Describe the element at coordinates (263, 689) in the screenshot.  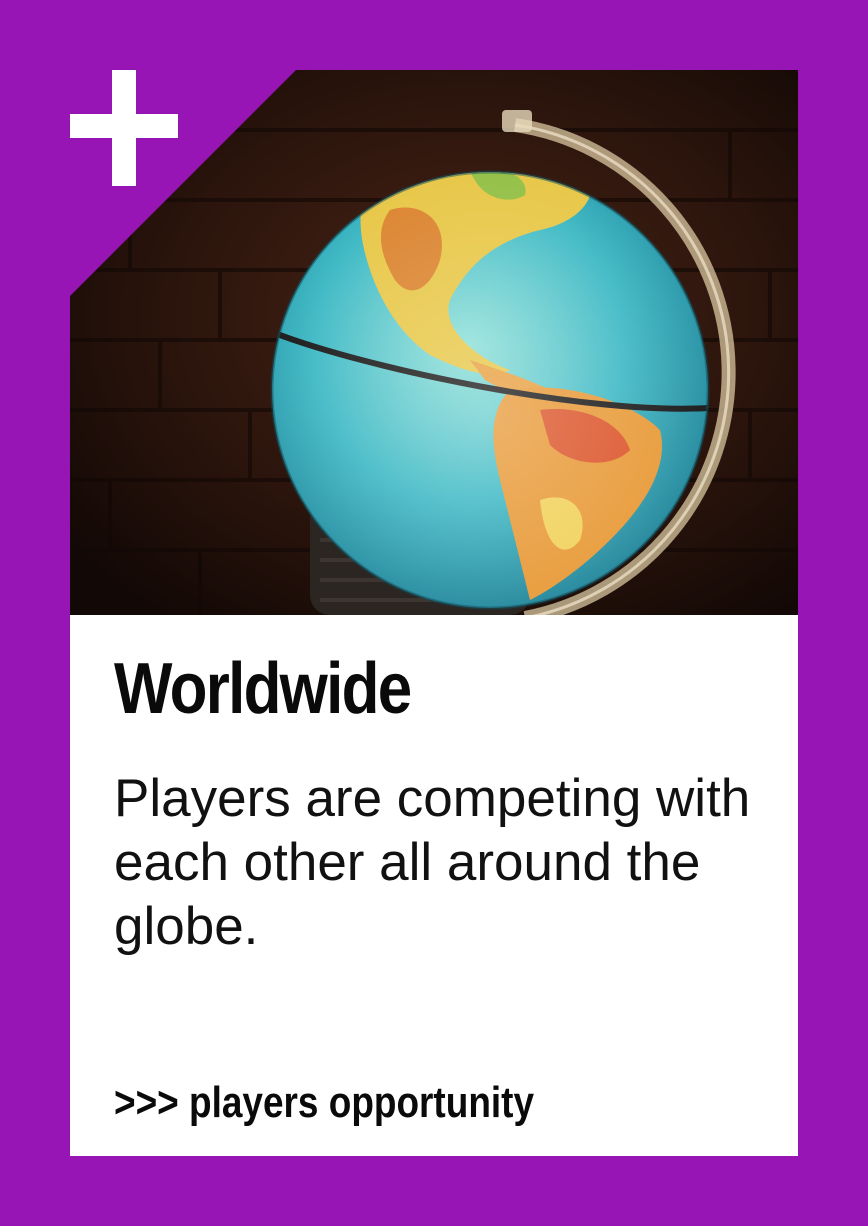
I see `card-title: Worldwide` at that location.